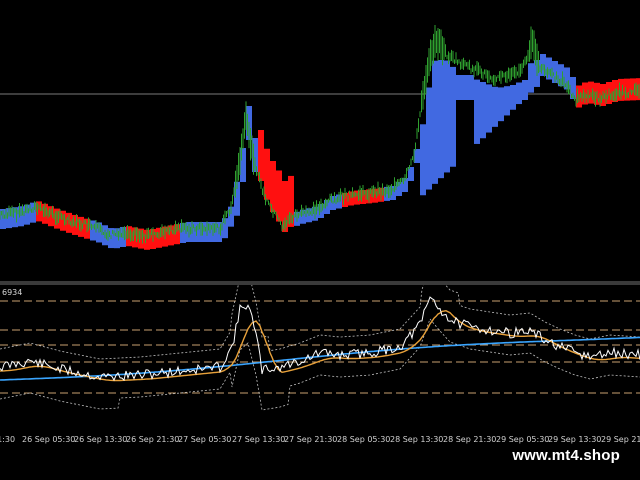  What do you see at coordinates (620, 439) in the screenshot?
I see `time-axis-tick: 29 Sep 21:30` at bounding box center [620, 439].